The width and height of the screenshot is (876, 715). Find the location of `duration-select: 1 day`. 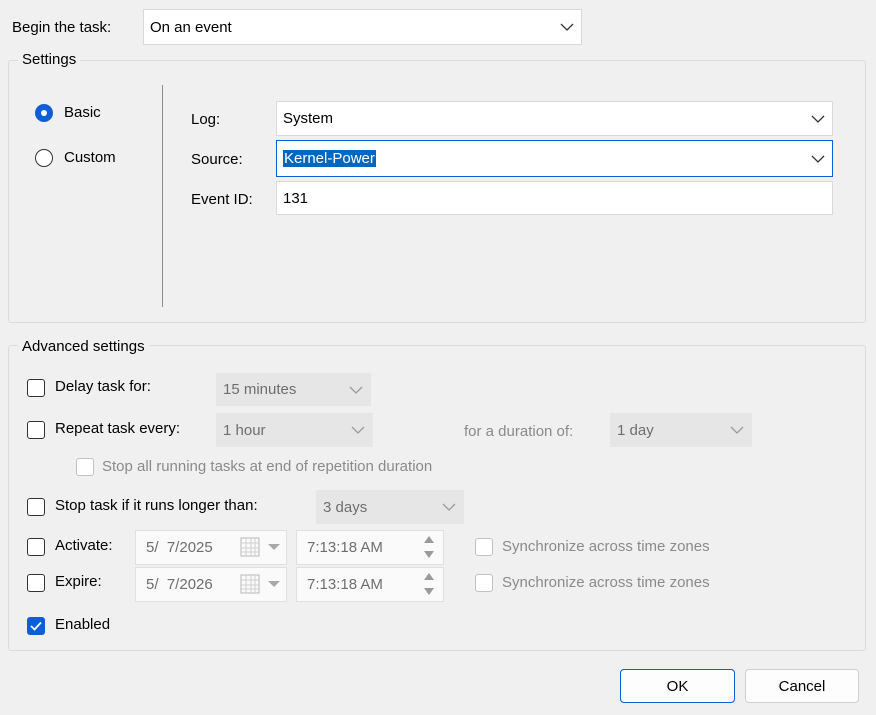

duration-select: 1 day is located at coordinates (681, 430).